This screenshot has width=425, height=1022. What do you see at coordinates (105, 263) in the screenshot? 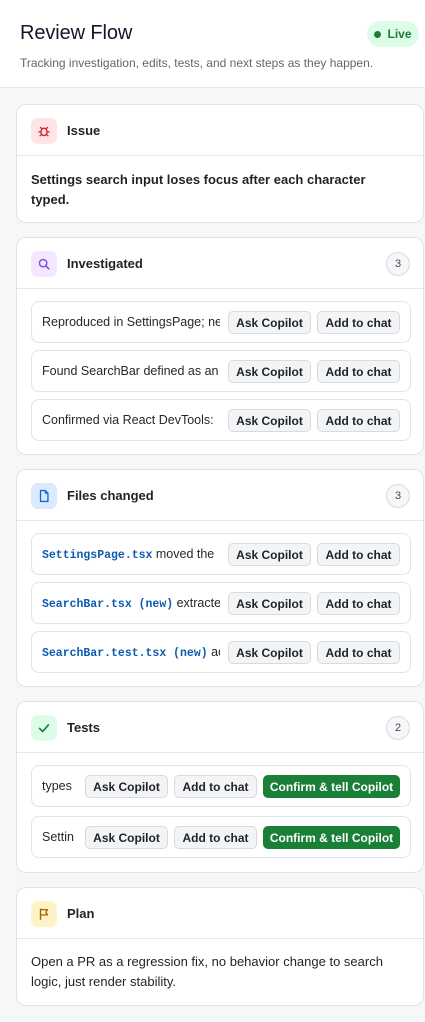
I see `investigated-card-title: Investigated` at bounding box center [105, 263].